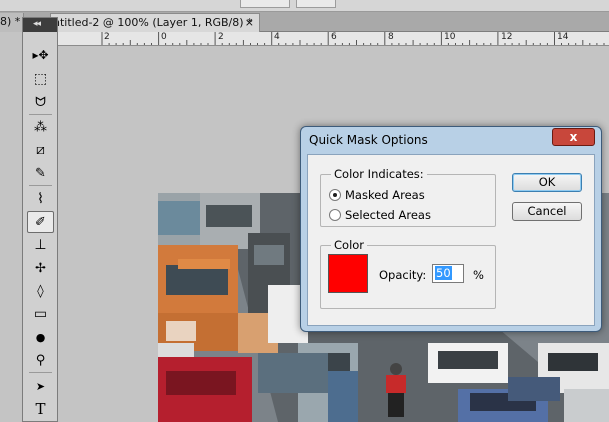 The image size is (609, 422). I want to click on gradient-tool-icon: ▭, so click(40, 314).